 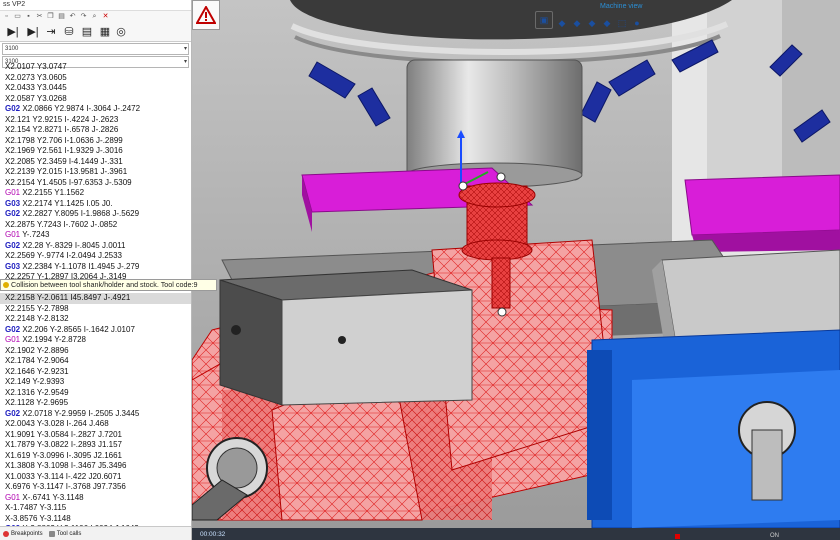 I want to click on collision-warning-button, so click(x=206, y=15).